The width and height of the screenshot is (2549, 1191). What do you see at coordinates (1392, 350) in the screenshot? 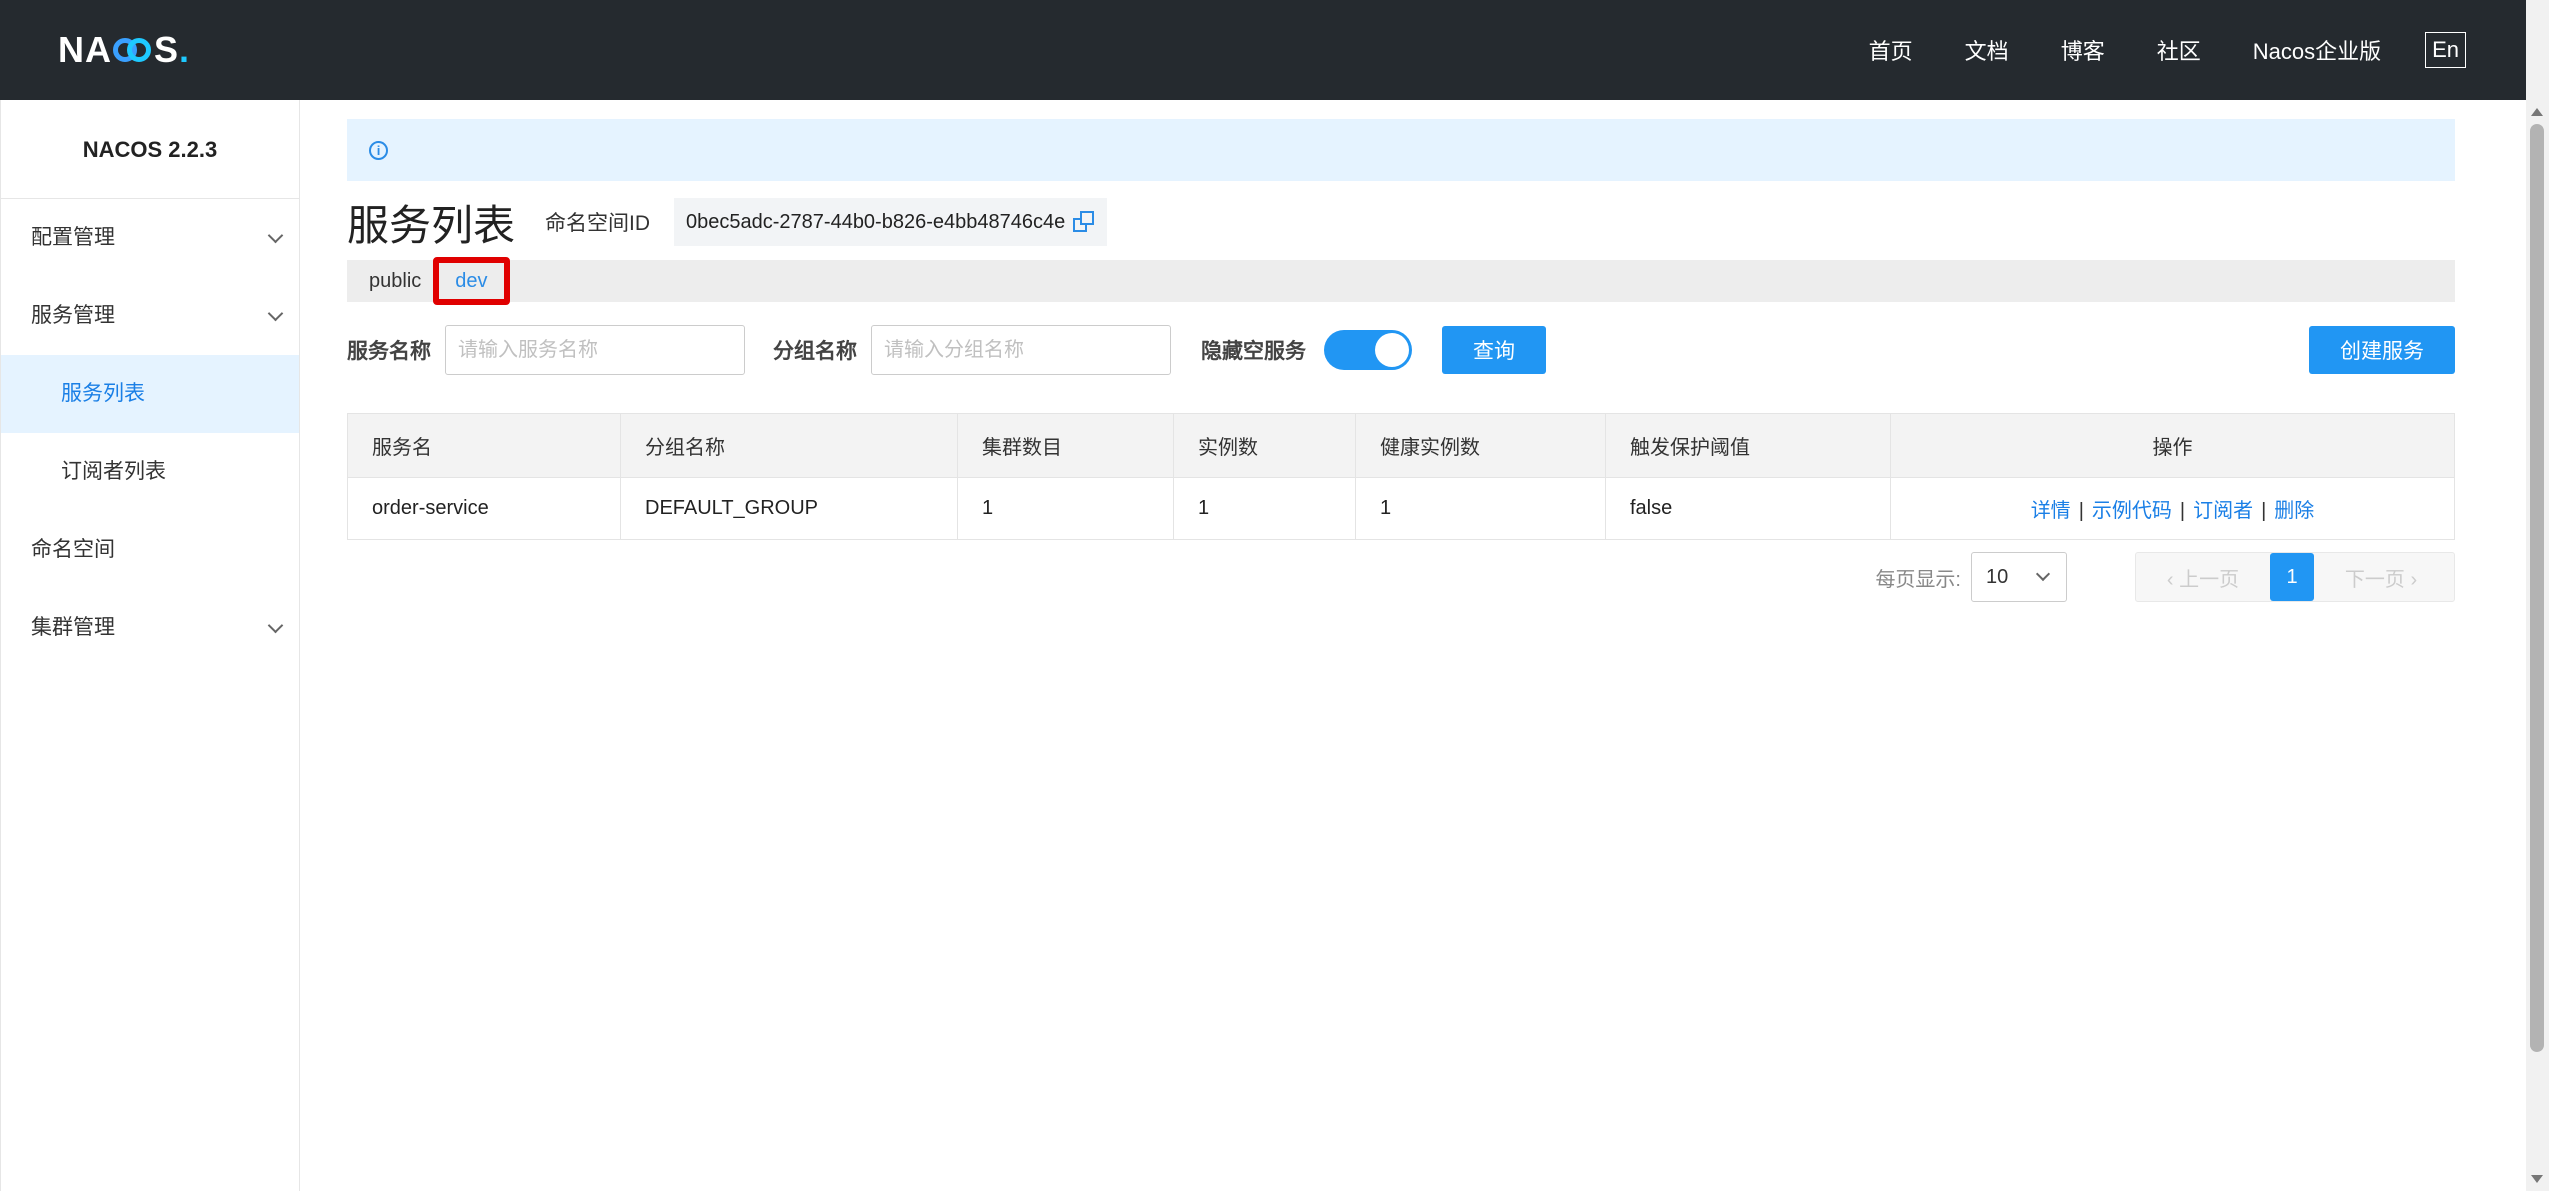
I see `toggle-knob` at bounding box center [1392, 350].